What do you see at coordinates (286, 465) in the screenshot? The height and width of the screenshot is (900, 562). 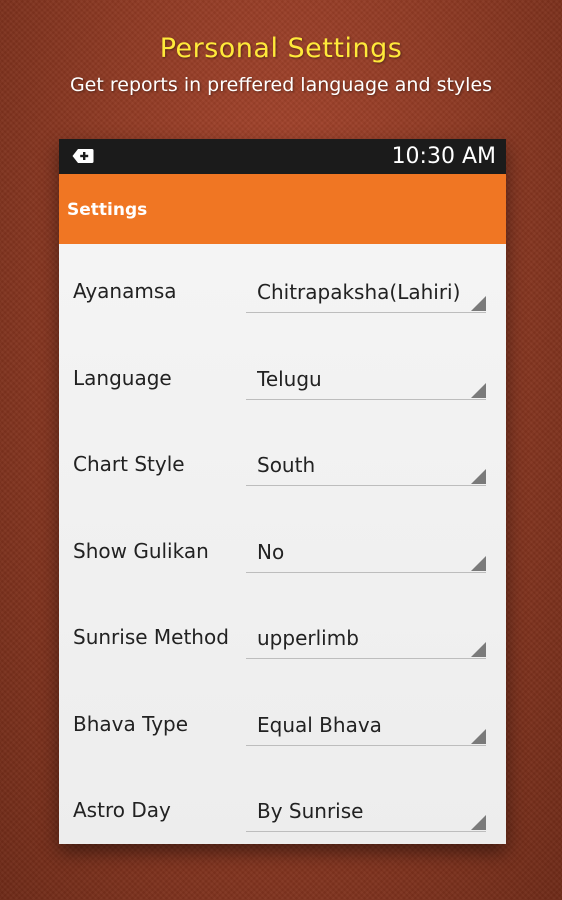 I see `dropdown-value: South` at bounding box center [286, 465].